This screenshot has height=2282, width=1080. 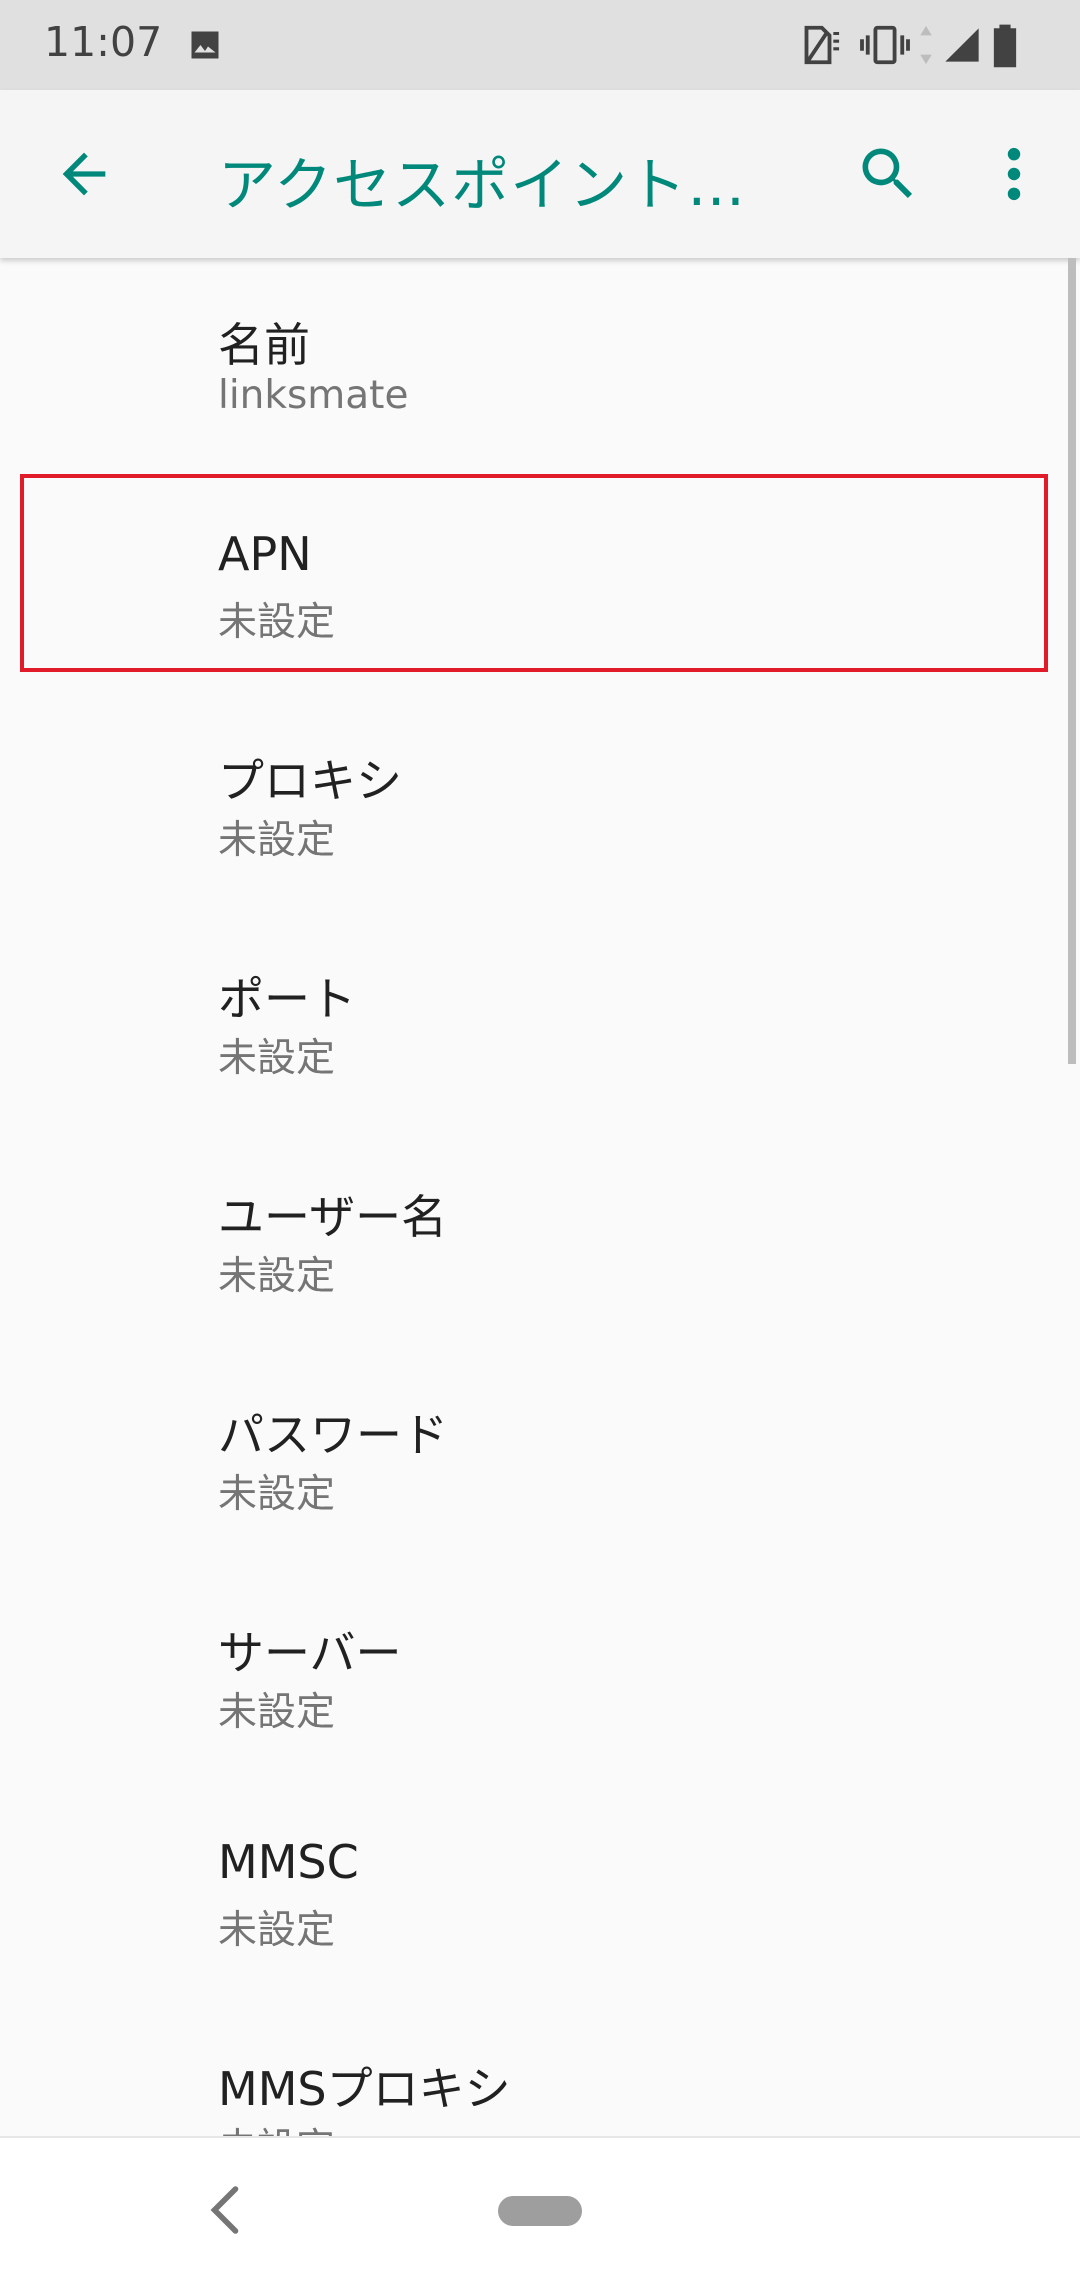 What do you see at coordinates (288, 1862) in the screenshot?
I see `setting-title: MMSC` at bounding box center [288, 1862].